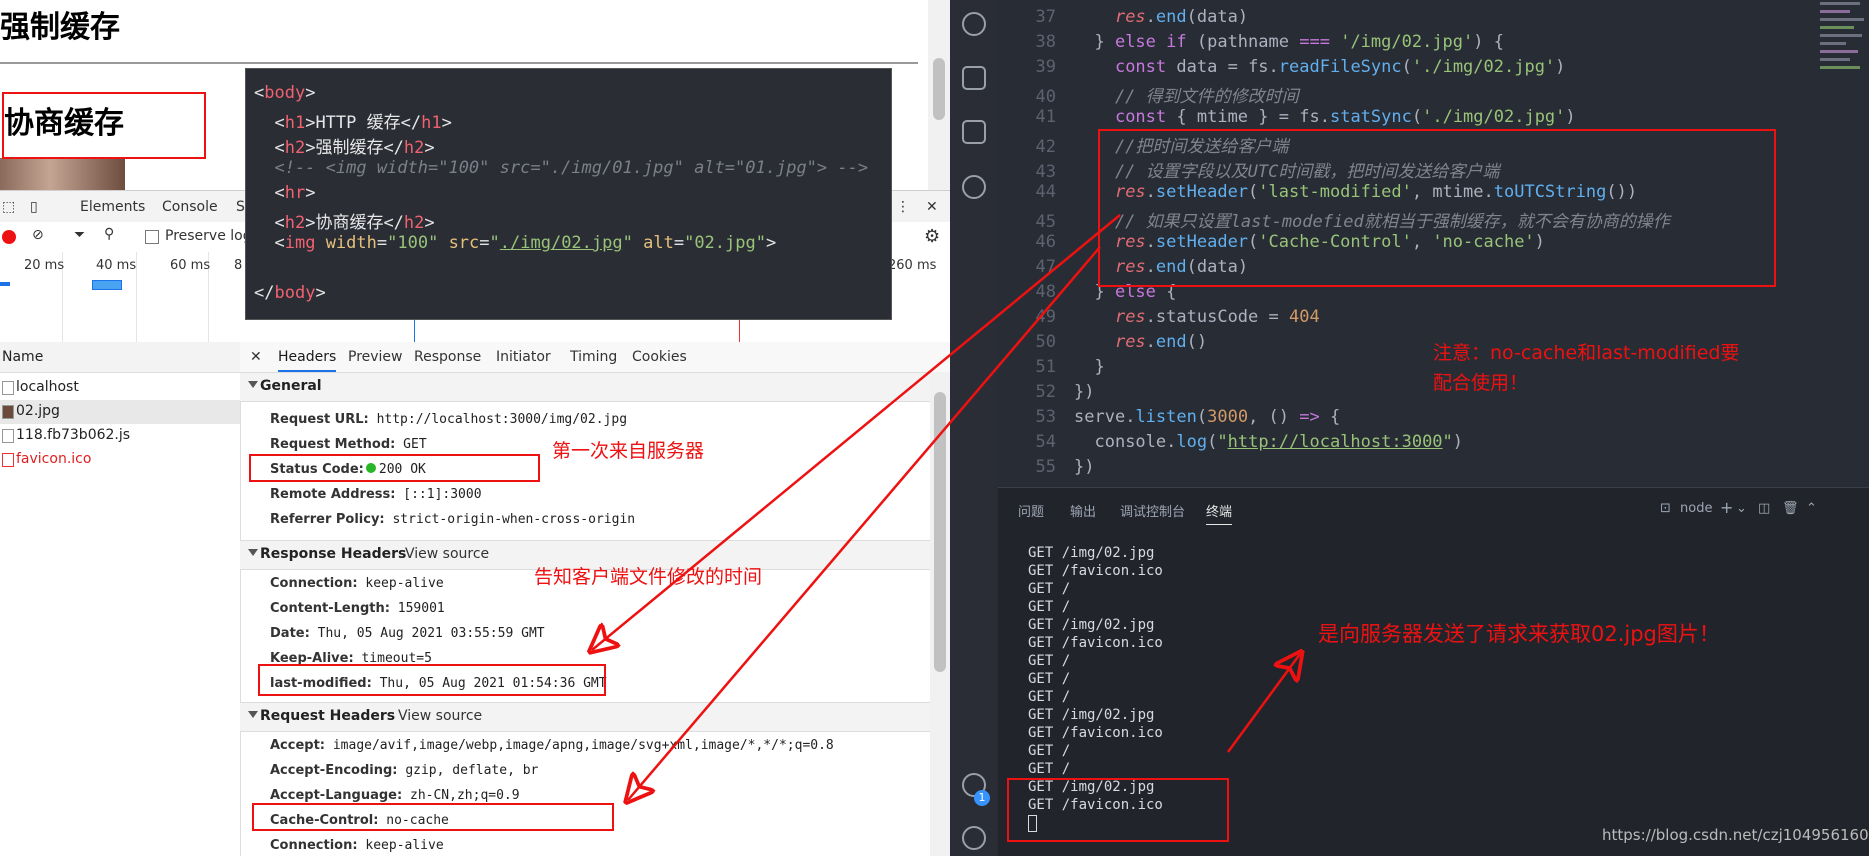 The height and width of the screenshot is (856, 1869). I want to click on arrow-to-terminal, so click(1263, 703).